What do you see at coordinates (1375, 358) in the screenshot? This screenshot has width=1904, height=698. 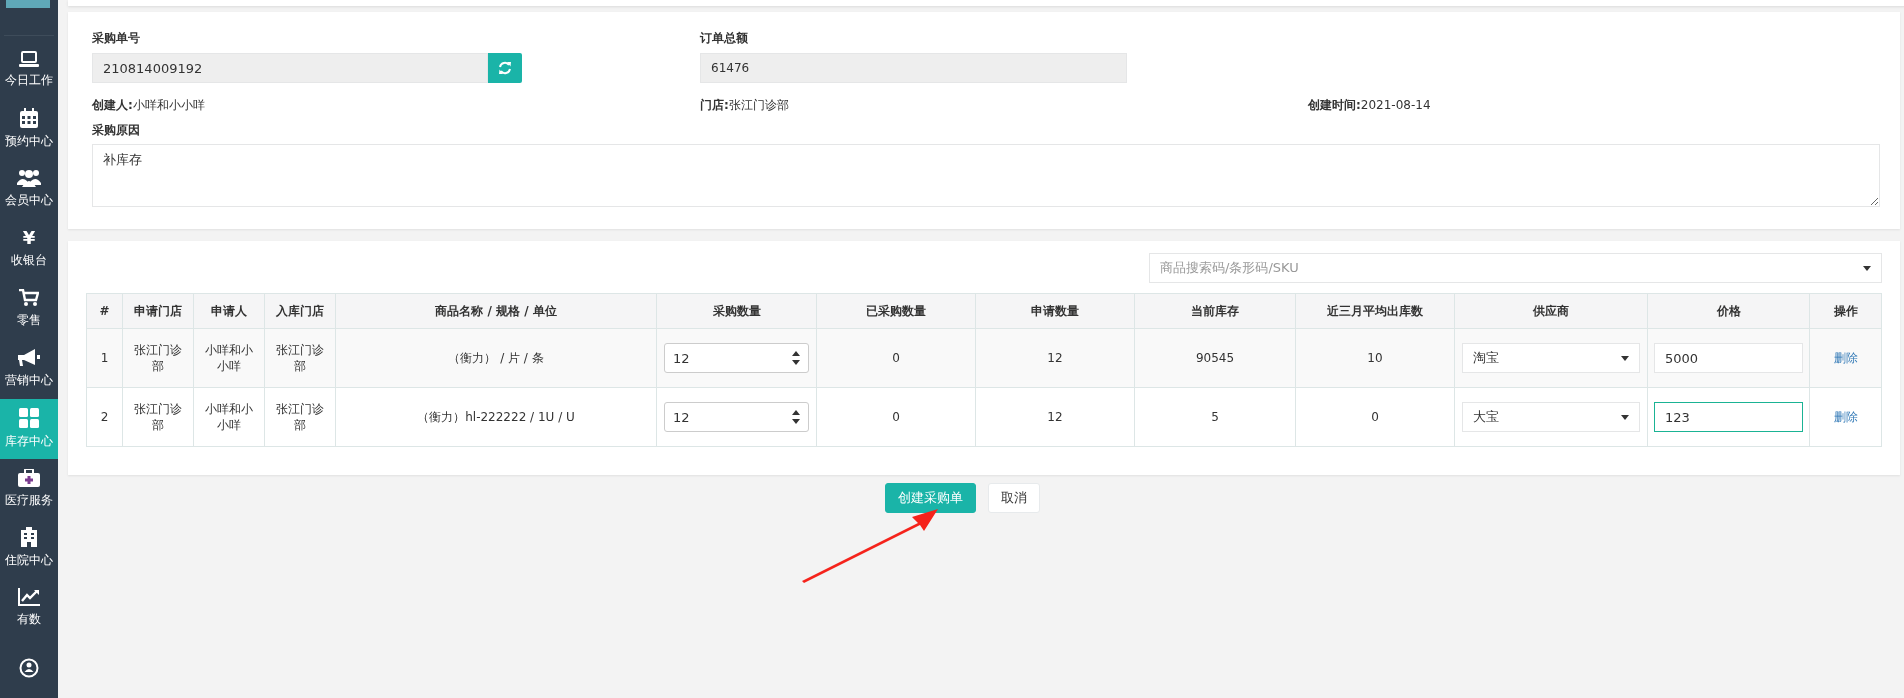 I see `table-cell: 10` at bounding box center [1375, 358].